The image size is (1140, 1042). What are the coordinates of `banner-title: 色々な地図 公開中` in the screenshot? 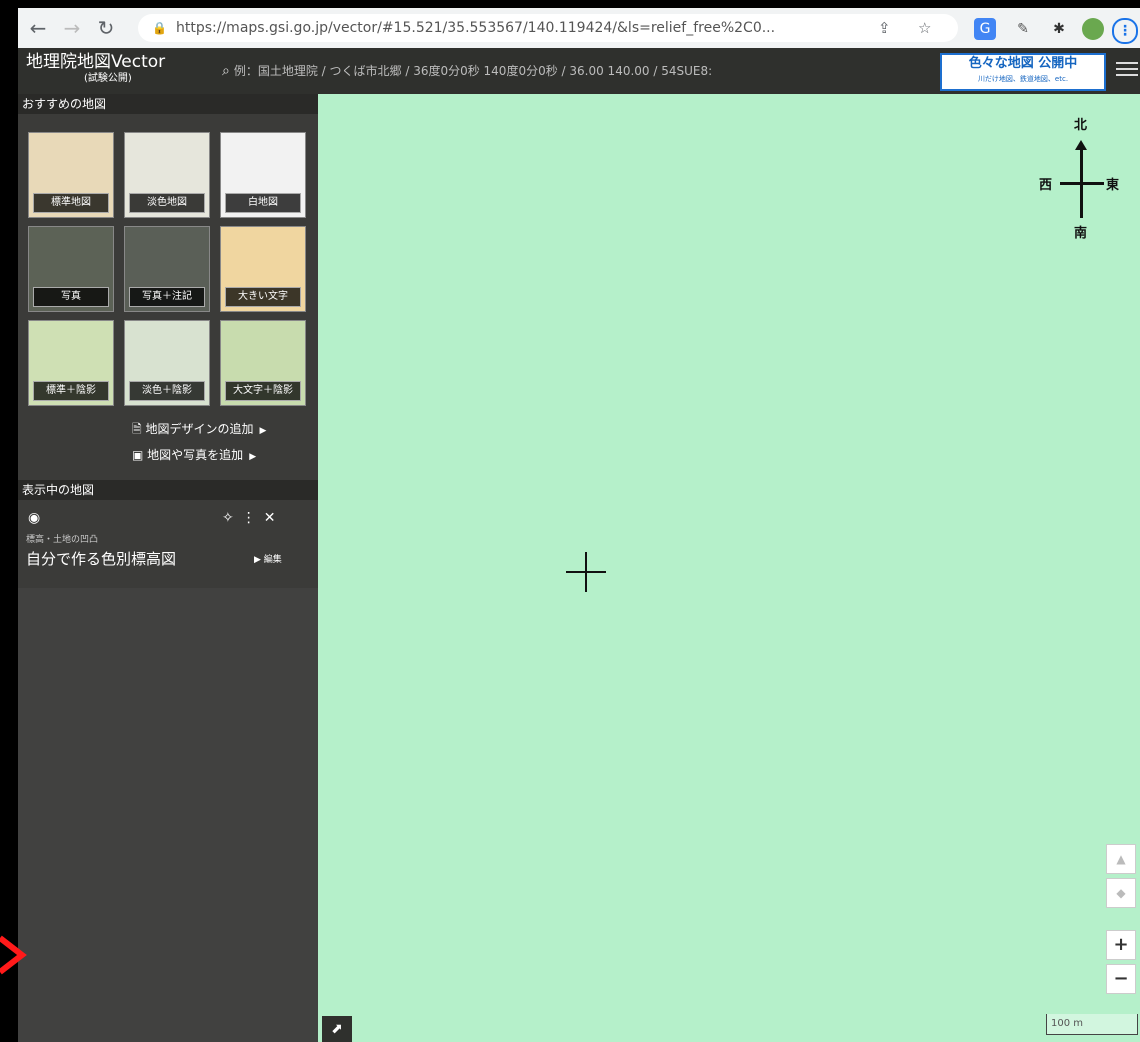 It's located at (1023, 63).